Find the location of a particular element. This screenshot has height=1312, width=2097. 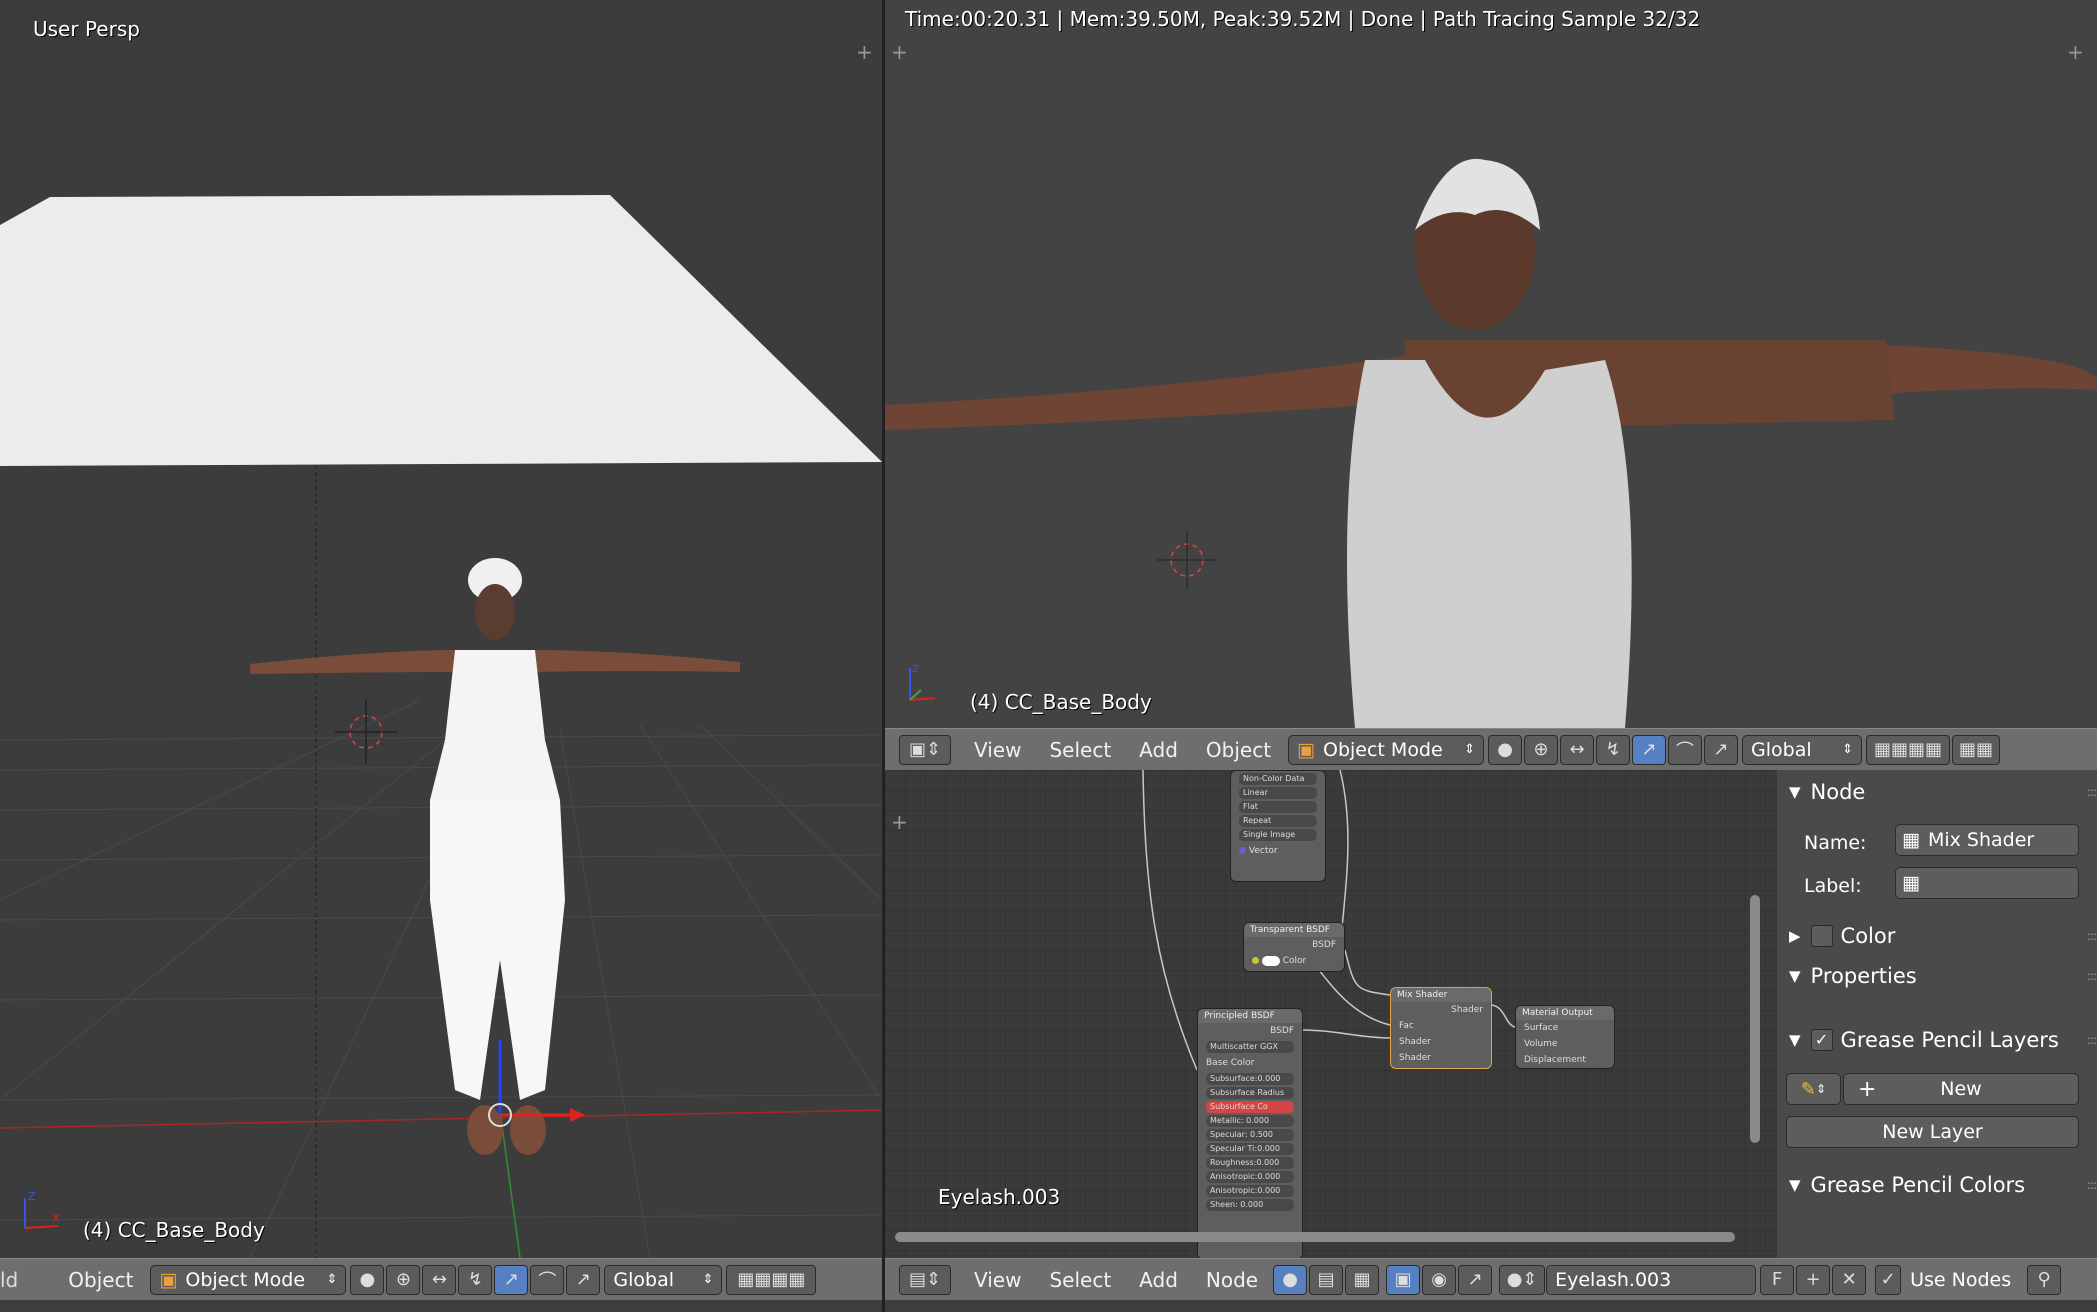

principled-specular: Specular: 0.500 is located at coordinates (1250, 1135).